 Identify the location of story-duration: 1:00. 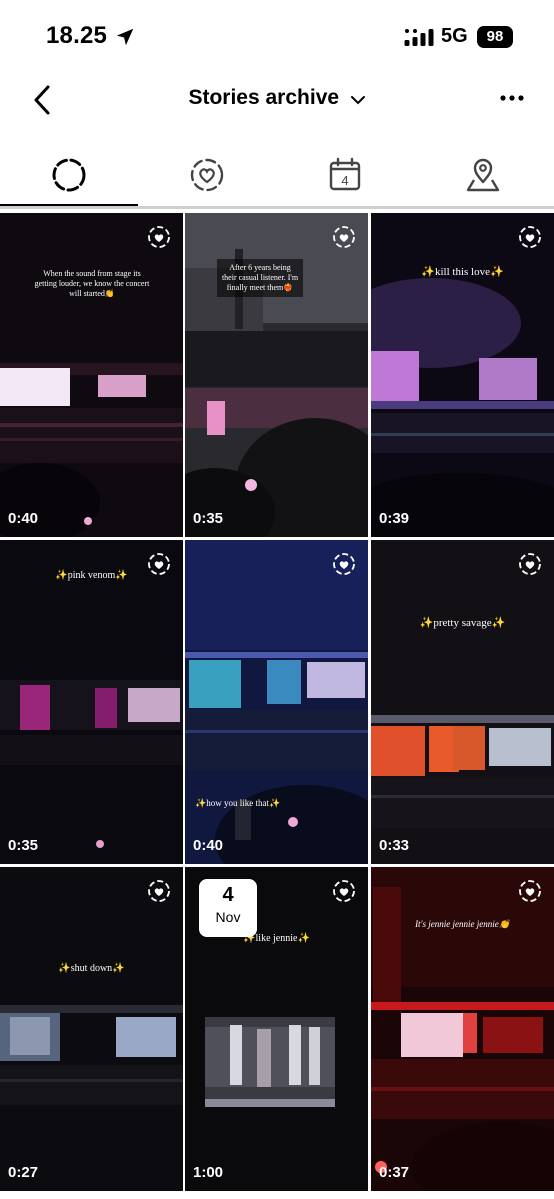
(208, 1172).